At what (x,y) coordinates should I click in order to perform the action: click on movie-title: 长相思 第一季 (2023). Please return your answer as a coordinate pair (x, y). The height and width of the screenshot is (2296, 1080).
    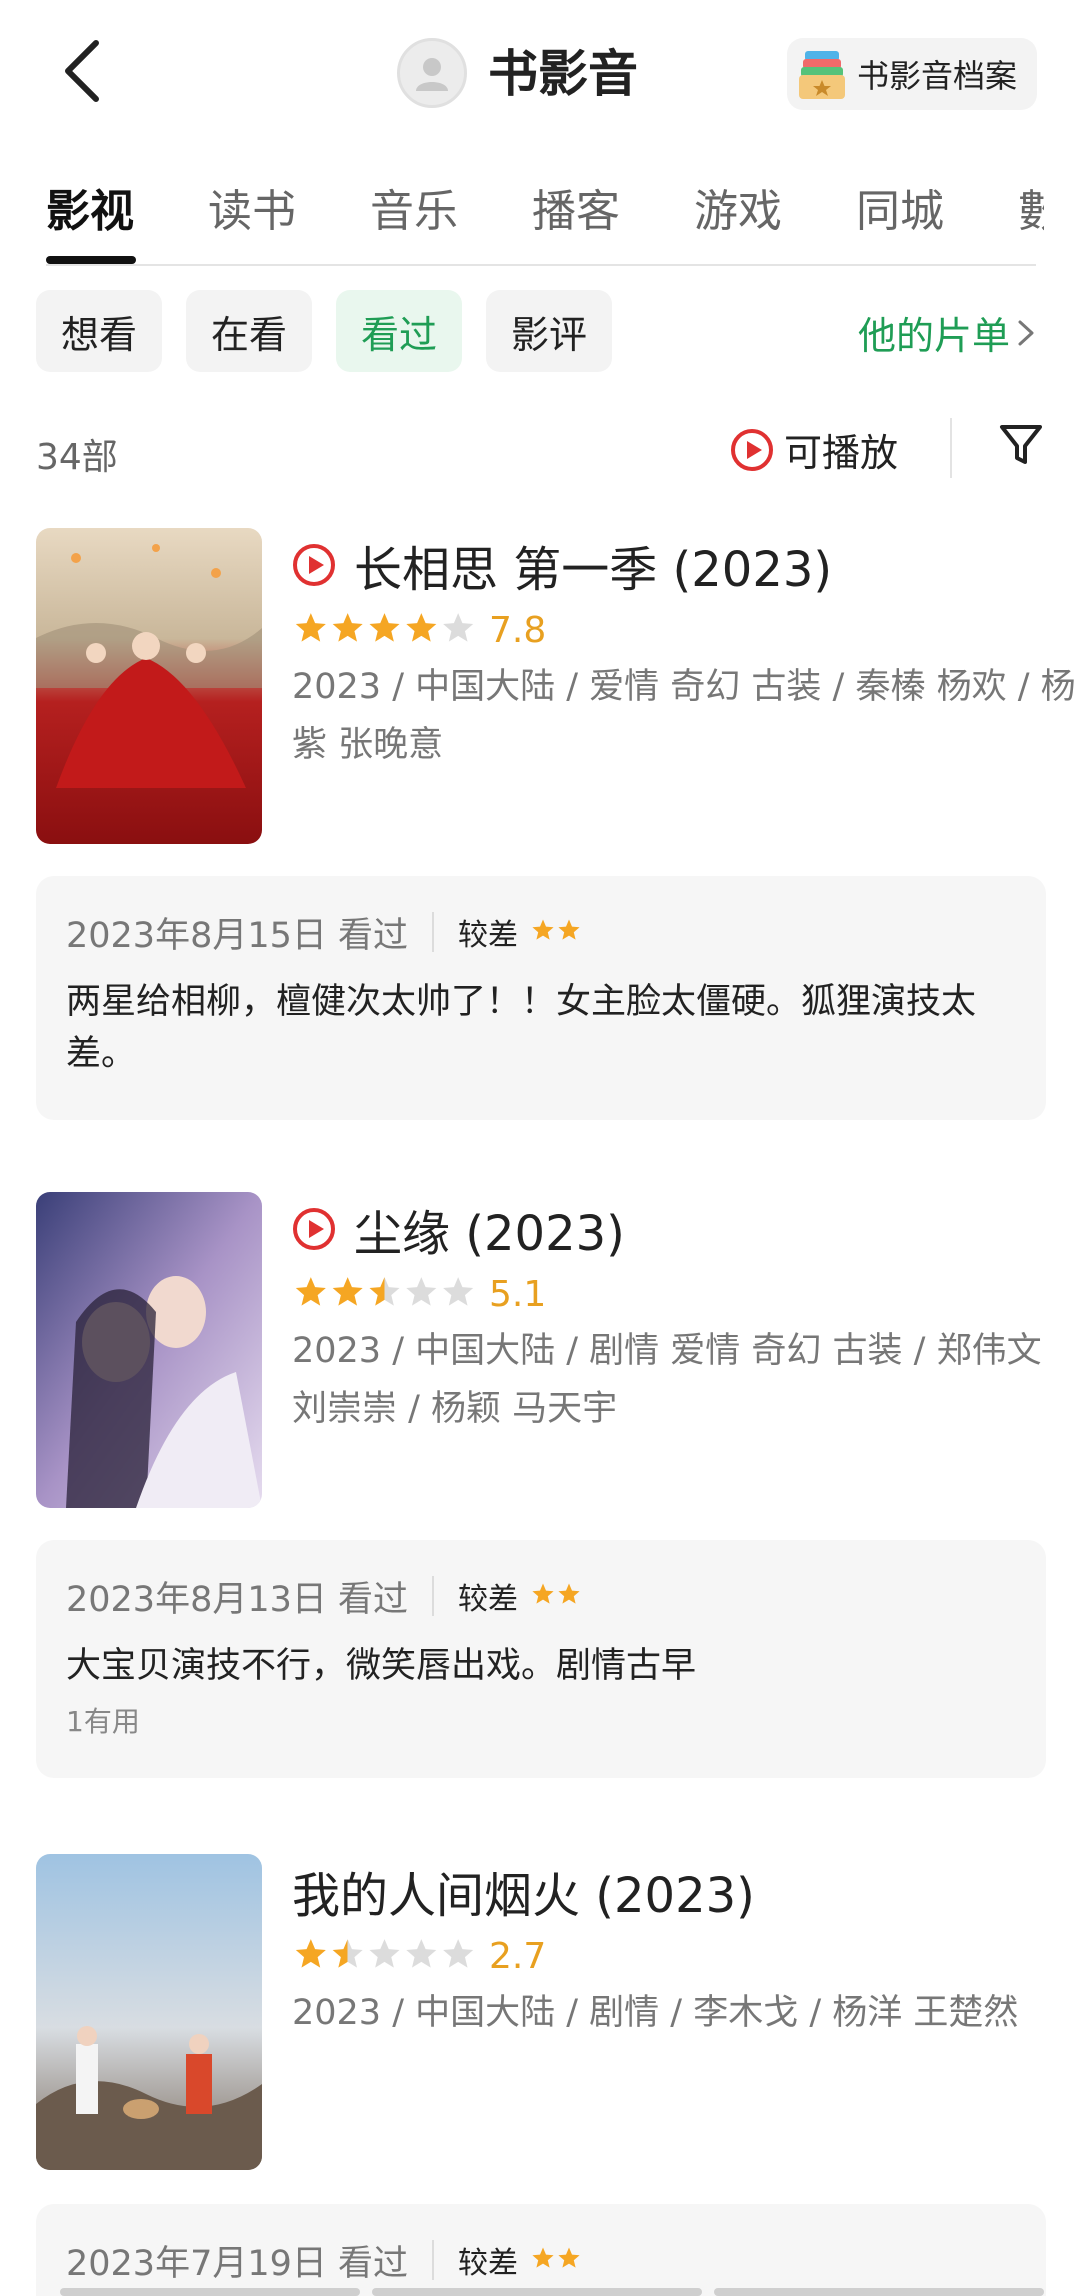
    Looking at the image, I should click on (593, 565).